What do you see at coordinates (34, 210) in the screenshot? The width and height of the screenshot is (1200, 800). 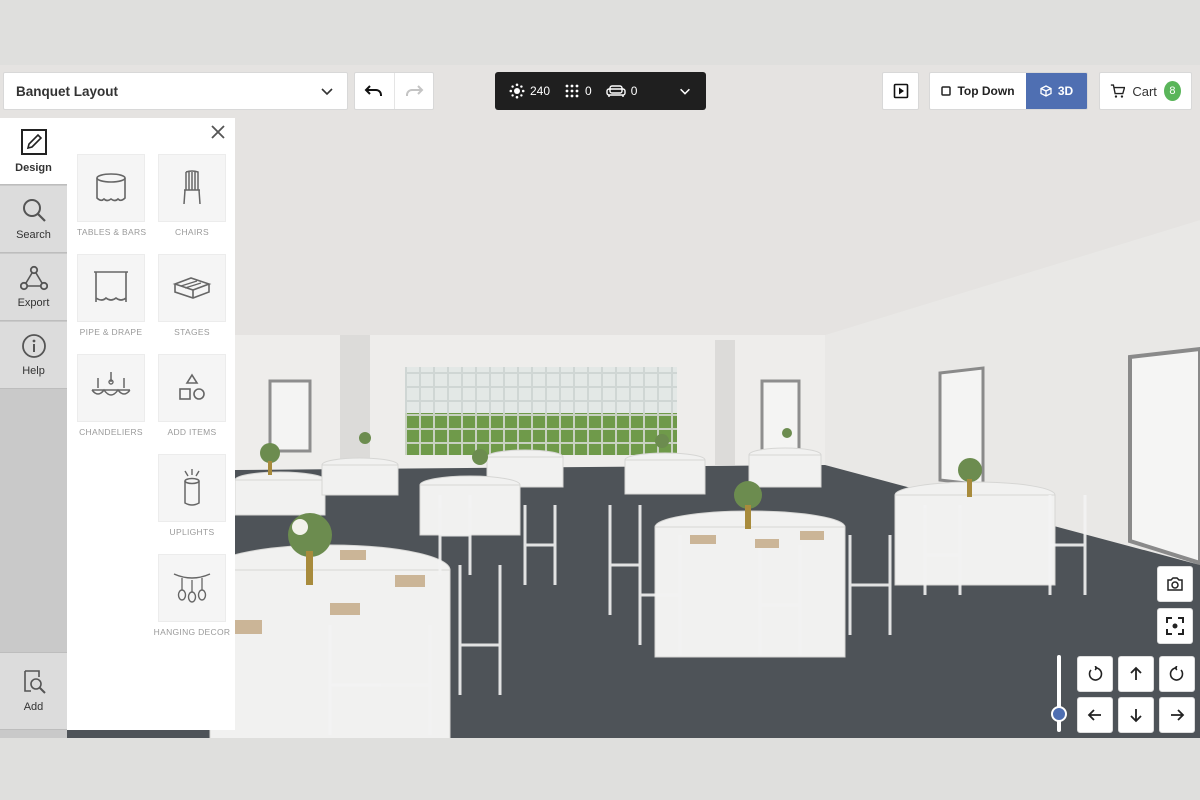 I see `search-icon` at bounding box center [34, 210].